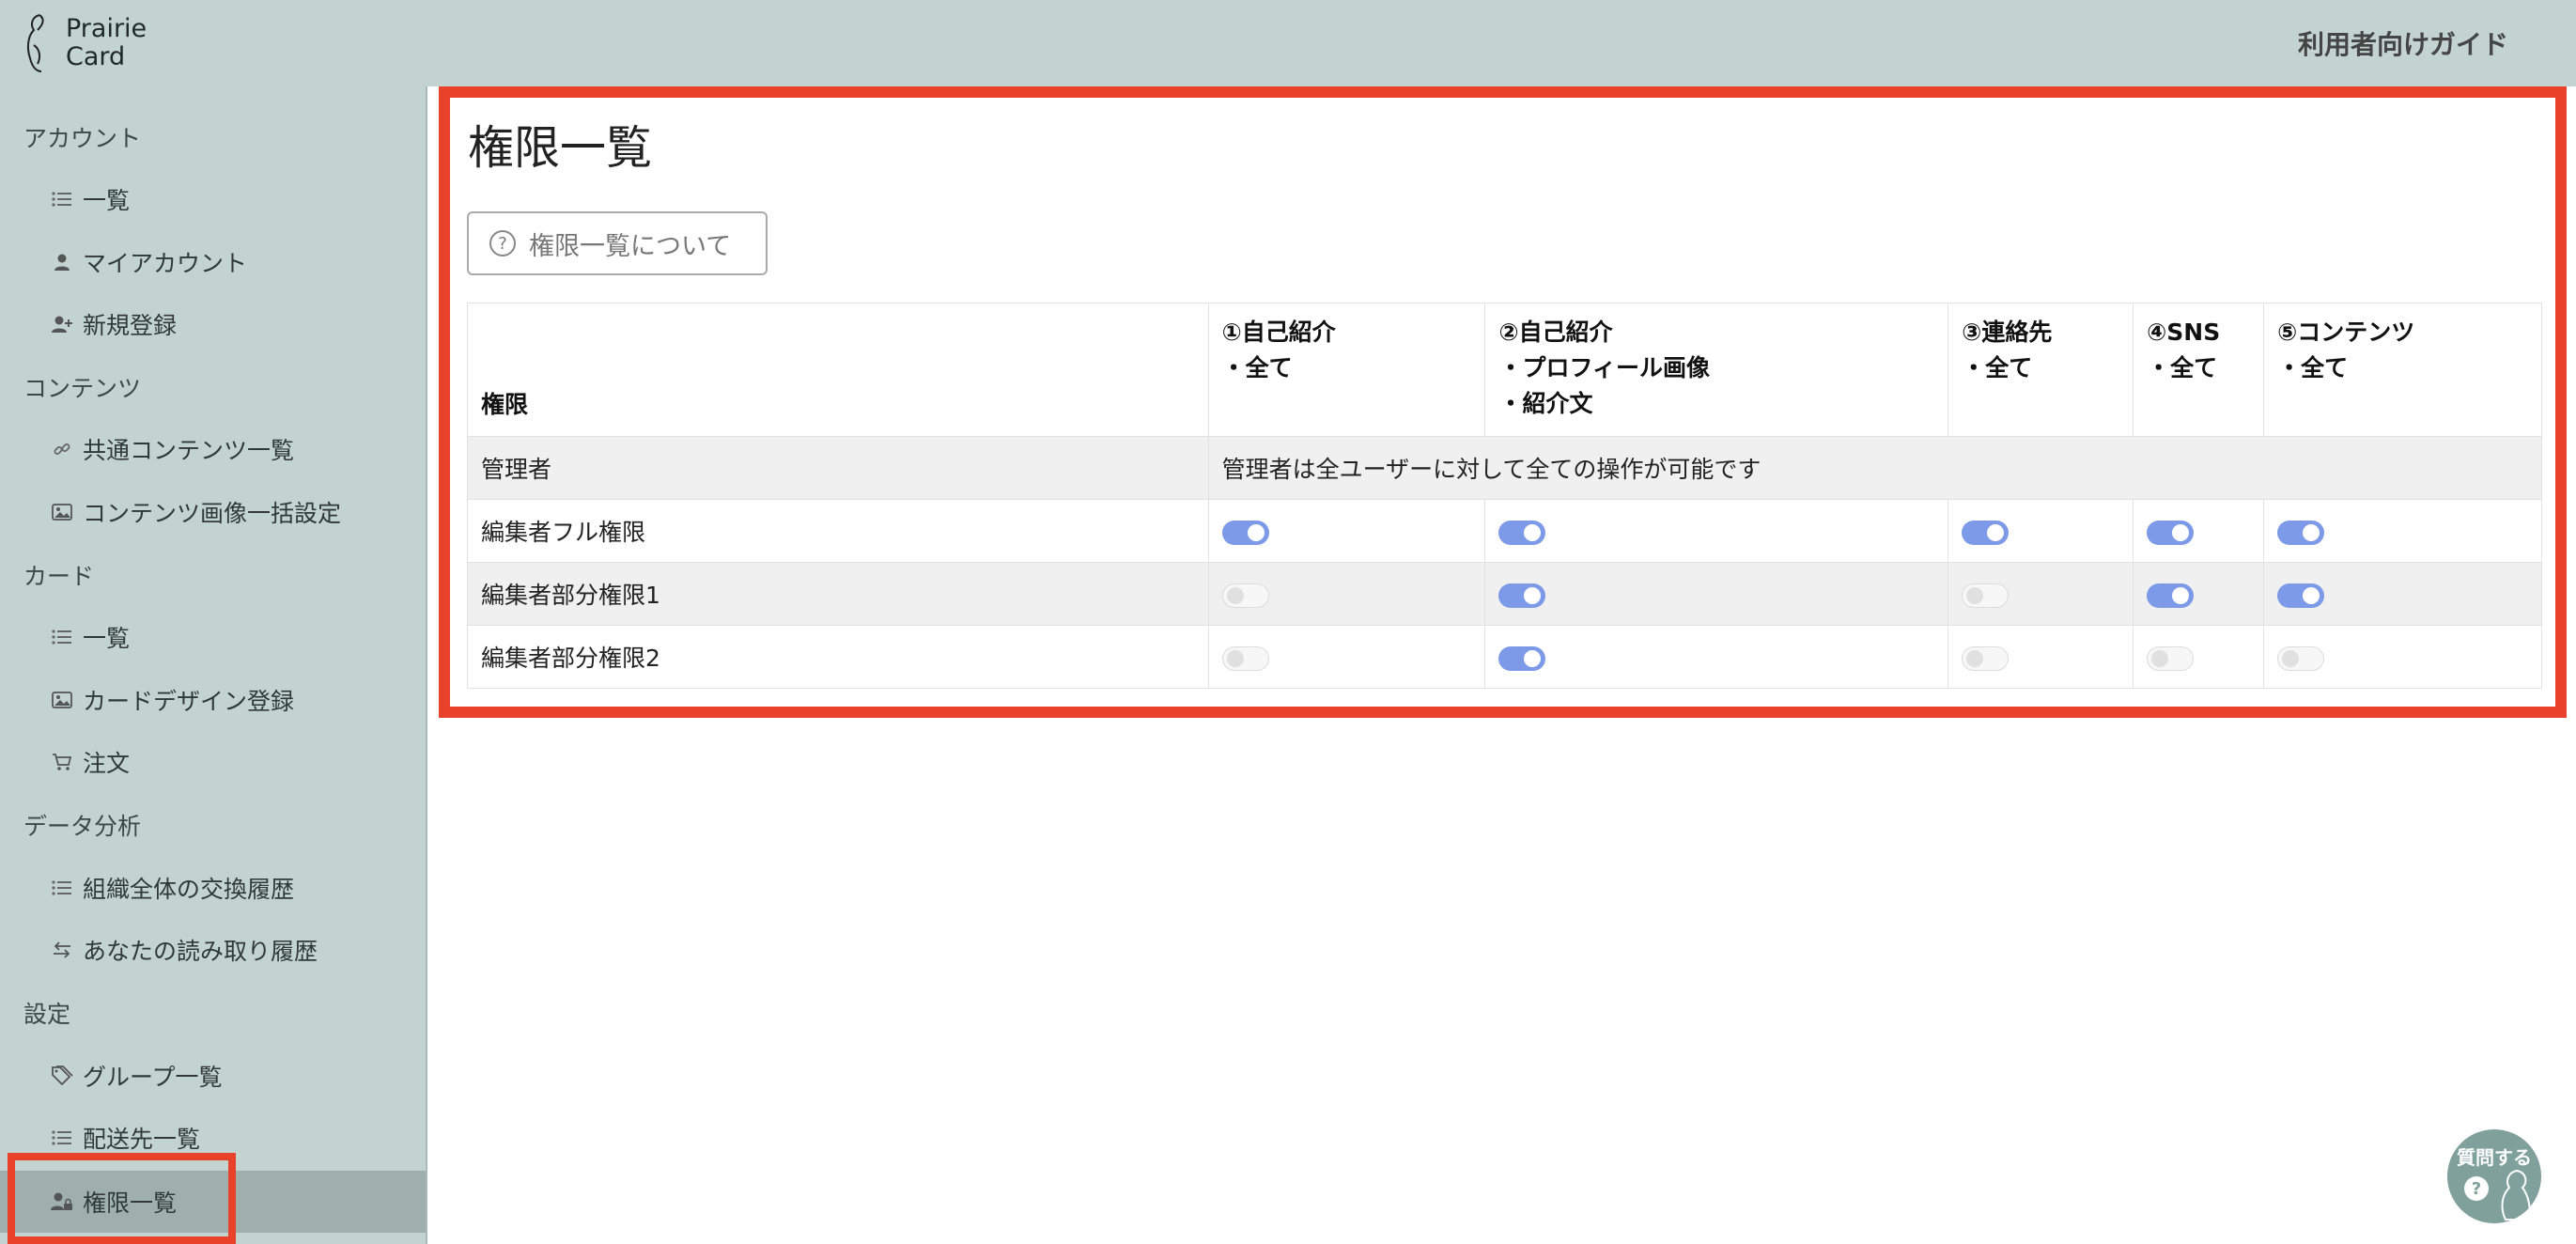  I want to click on sidebar-item-label: 新規登録, so click(130, 325).